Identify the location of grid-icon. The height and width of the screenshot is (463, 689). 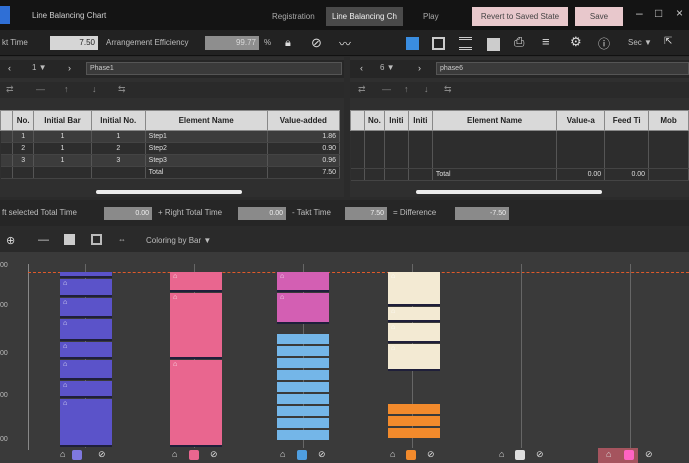
(438, 43).